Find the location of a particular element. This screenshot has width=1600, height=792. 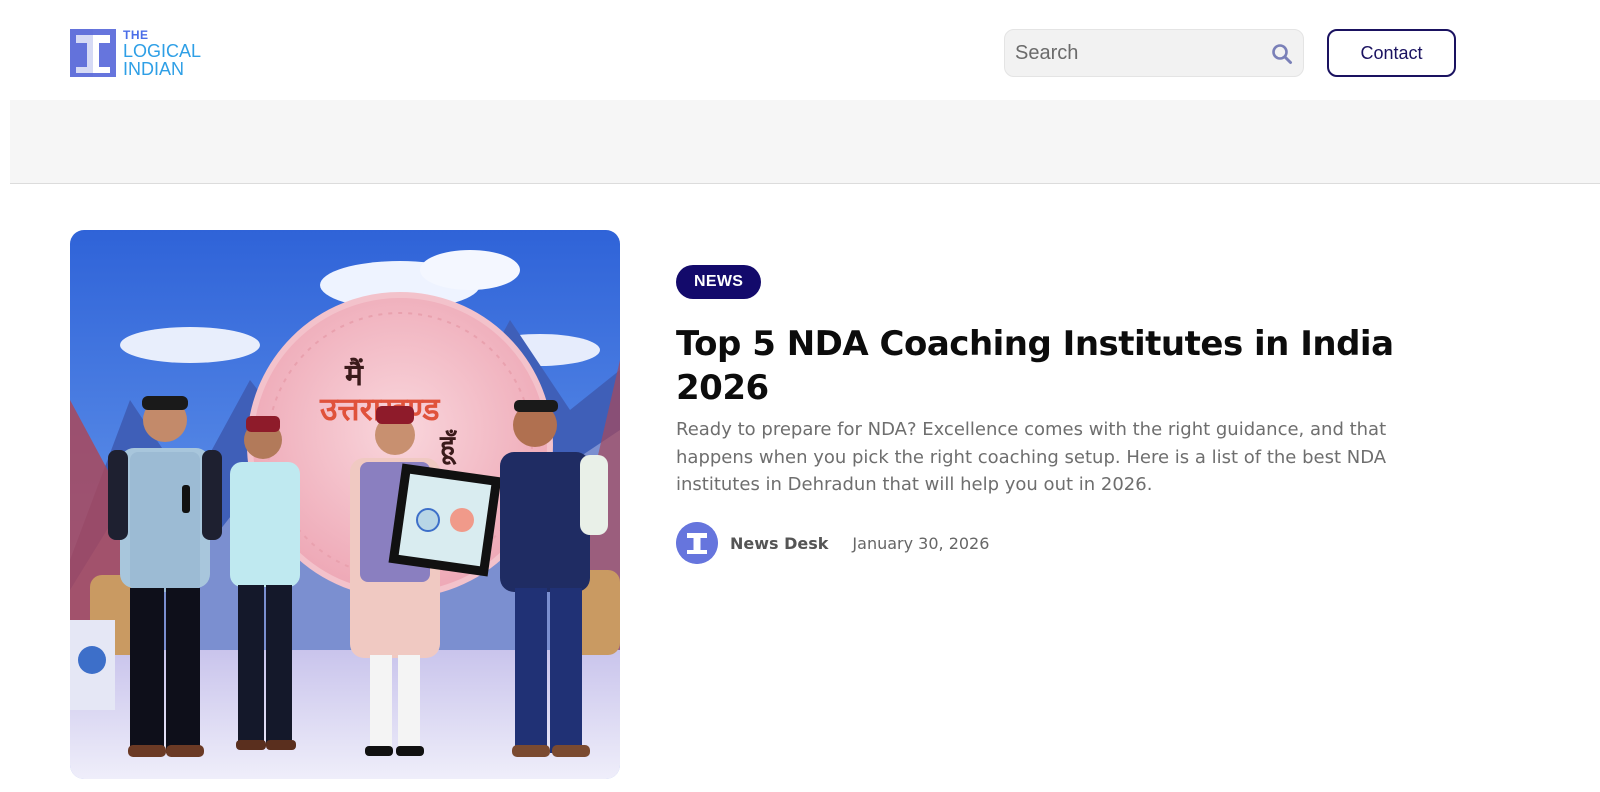

author-name: News Desk is located at coordinates (779, 543).